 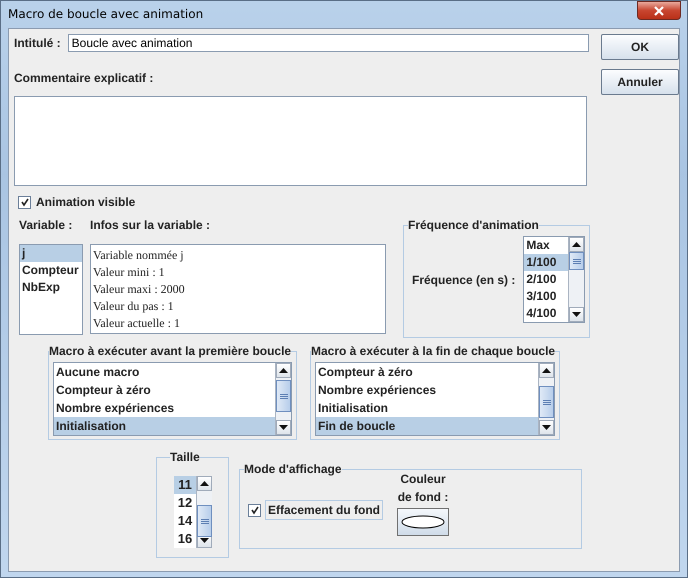 I want to click on close-button, so click(x=659, y=10).